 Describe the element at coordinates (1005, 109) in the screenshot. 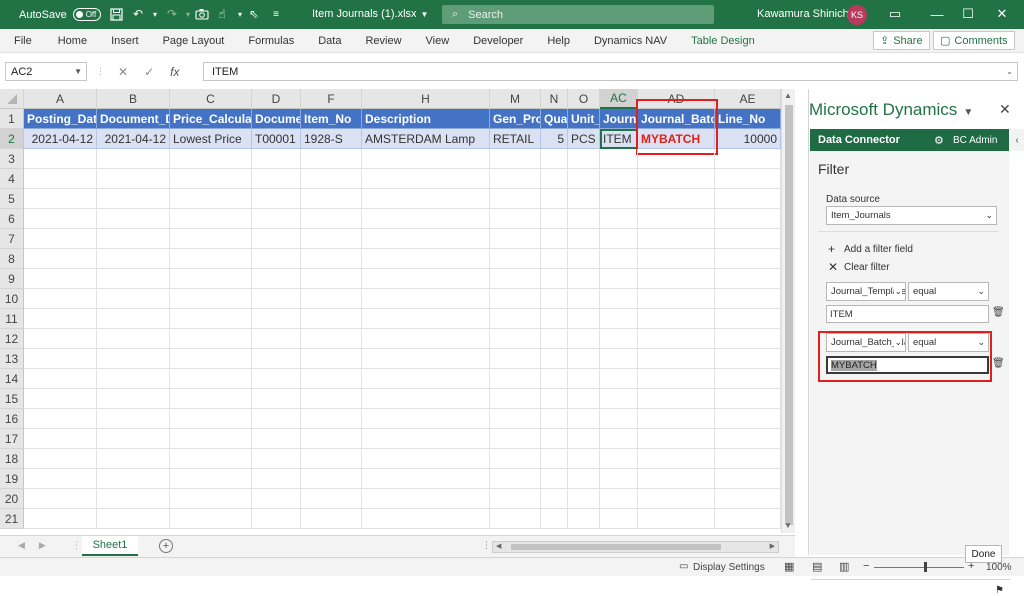

I see `close-icon: ✕` at that location.